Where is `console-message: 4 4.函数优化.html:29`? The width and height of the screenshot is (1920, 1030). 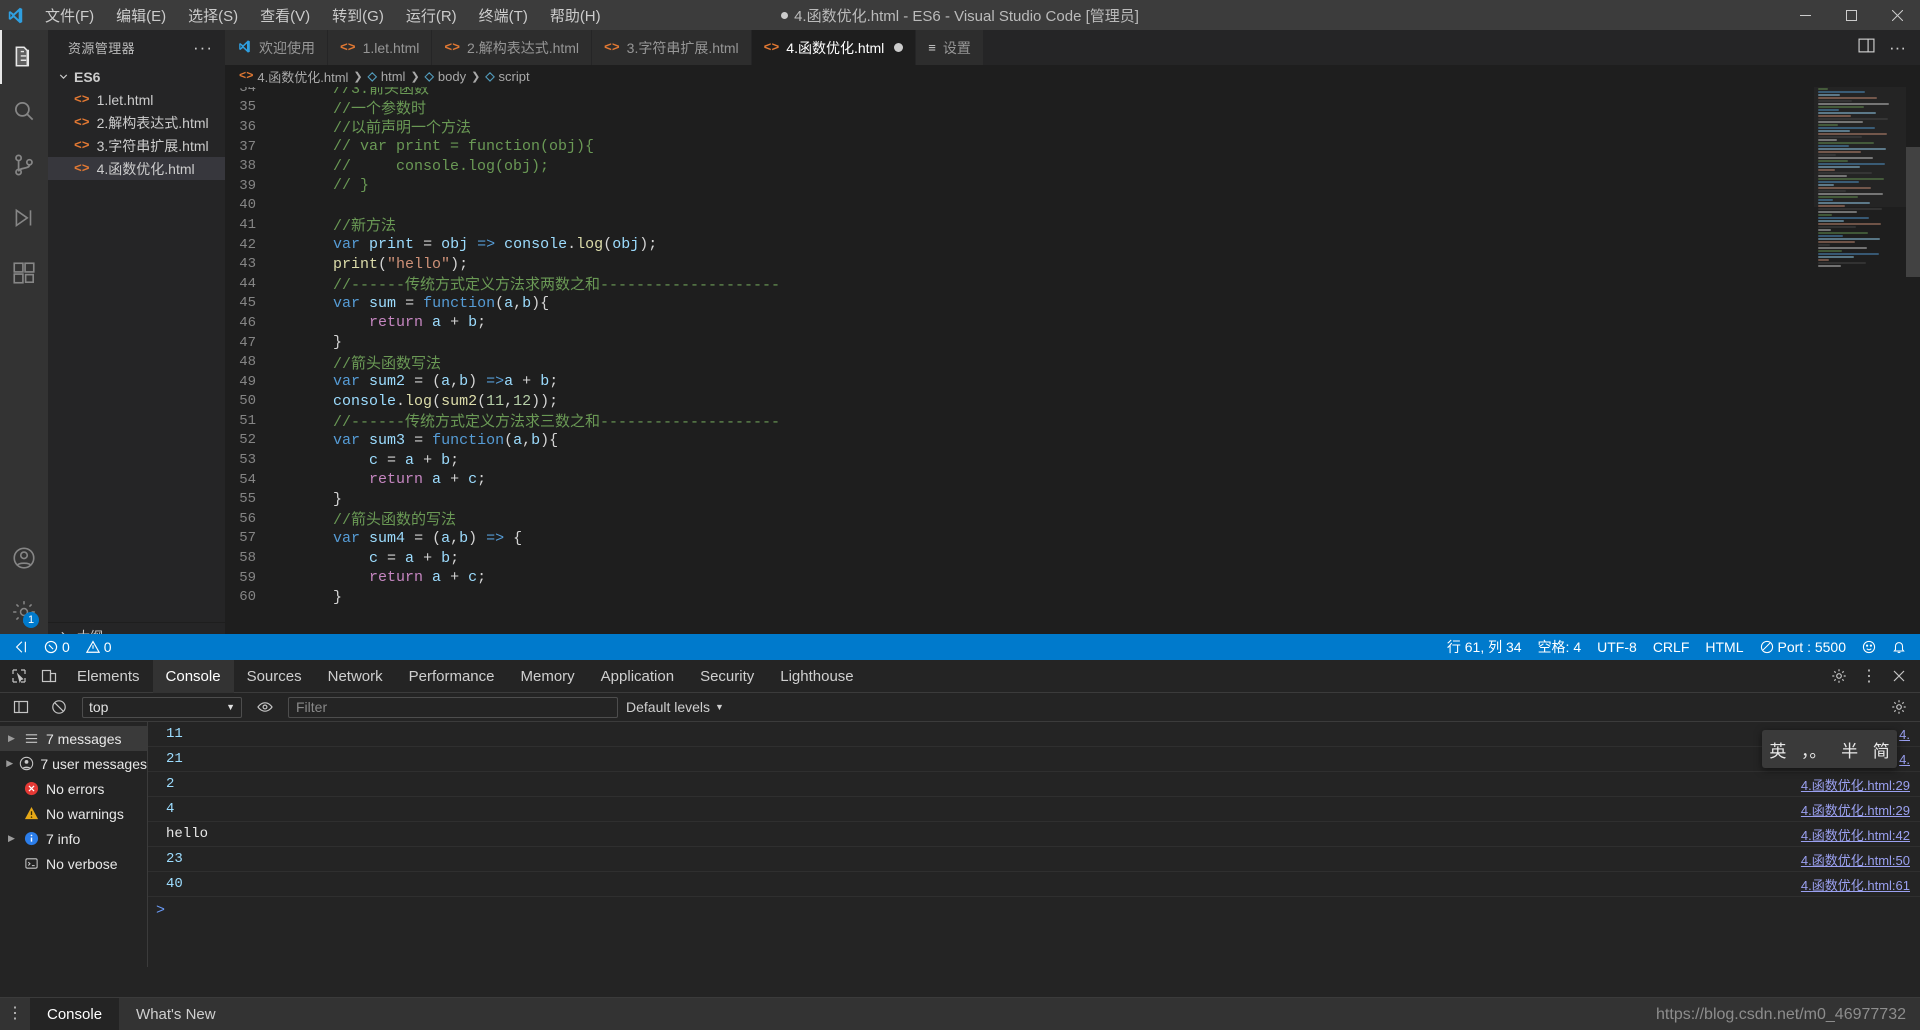 console-message: 4 4.函数优化.html:29 is located at coordinates (1034, 809).